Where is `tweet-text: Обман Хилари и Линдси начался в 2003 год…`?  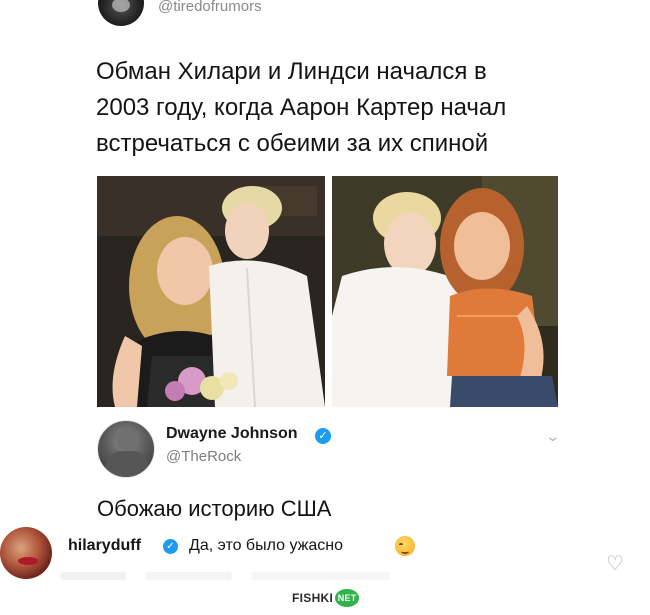
tweet-text: Обман Хилари и Линдси начался в 2003 год… is located at coordinates (331, 108).